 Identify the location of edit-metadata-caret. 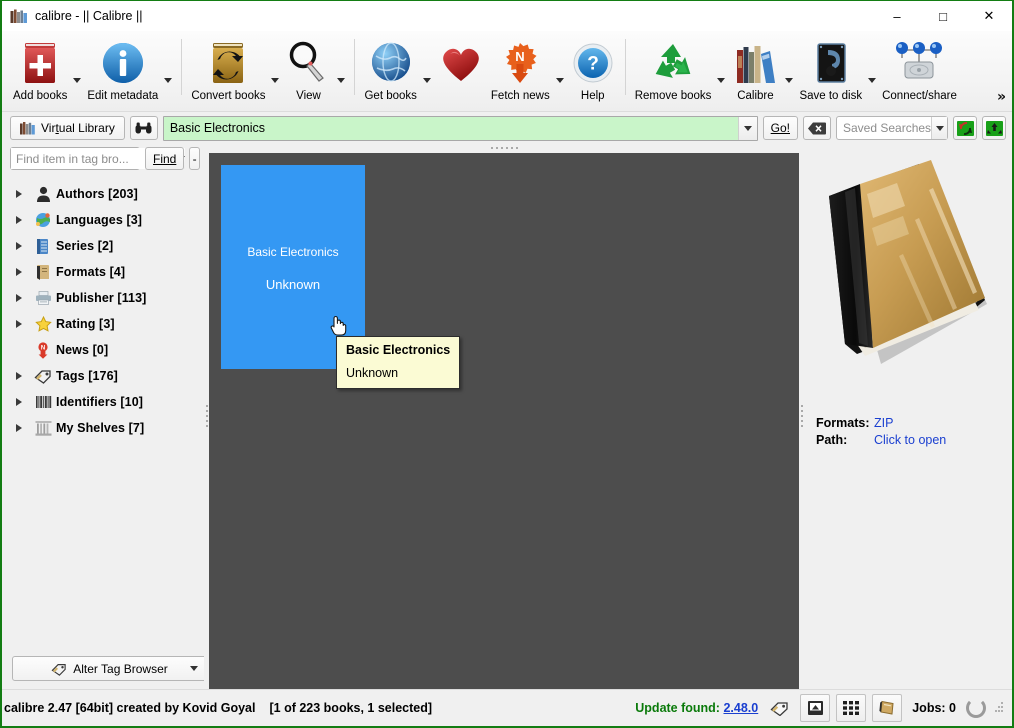
(168, 80).